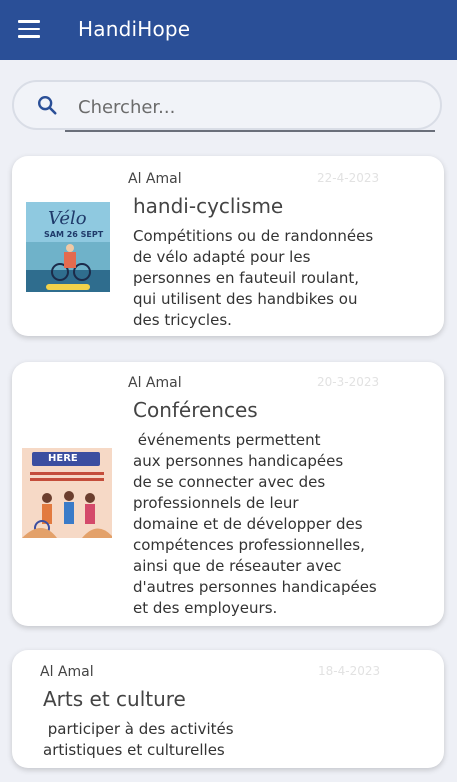 Image resolution: width=457 pixels, height=782 pixels. I want to click on event-title: Conférences, so click(195, 410).